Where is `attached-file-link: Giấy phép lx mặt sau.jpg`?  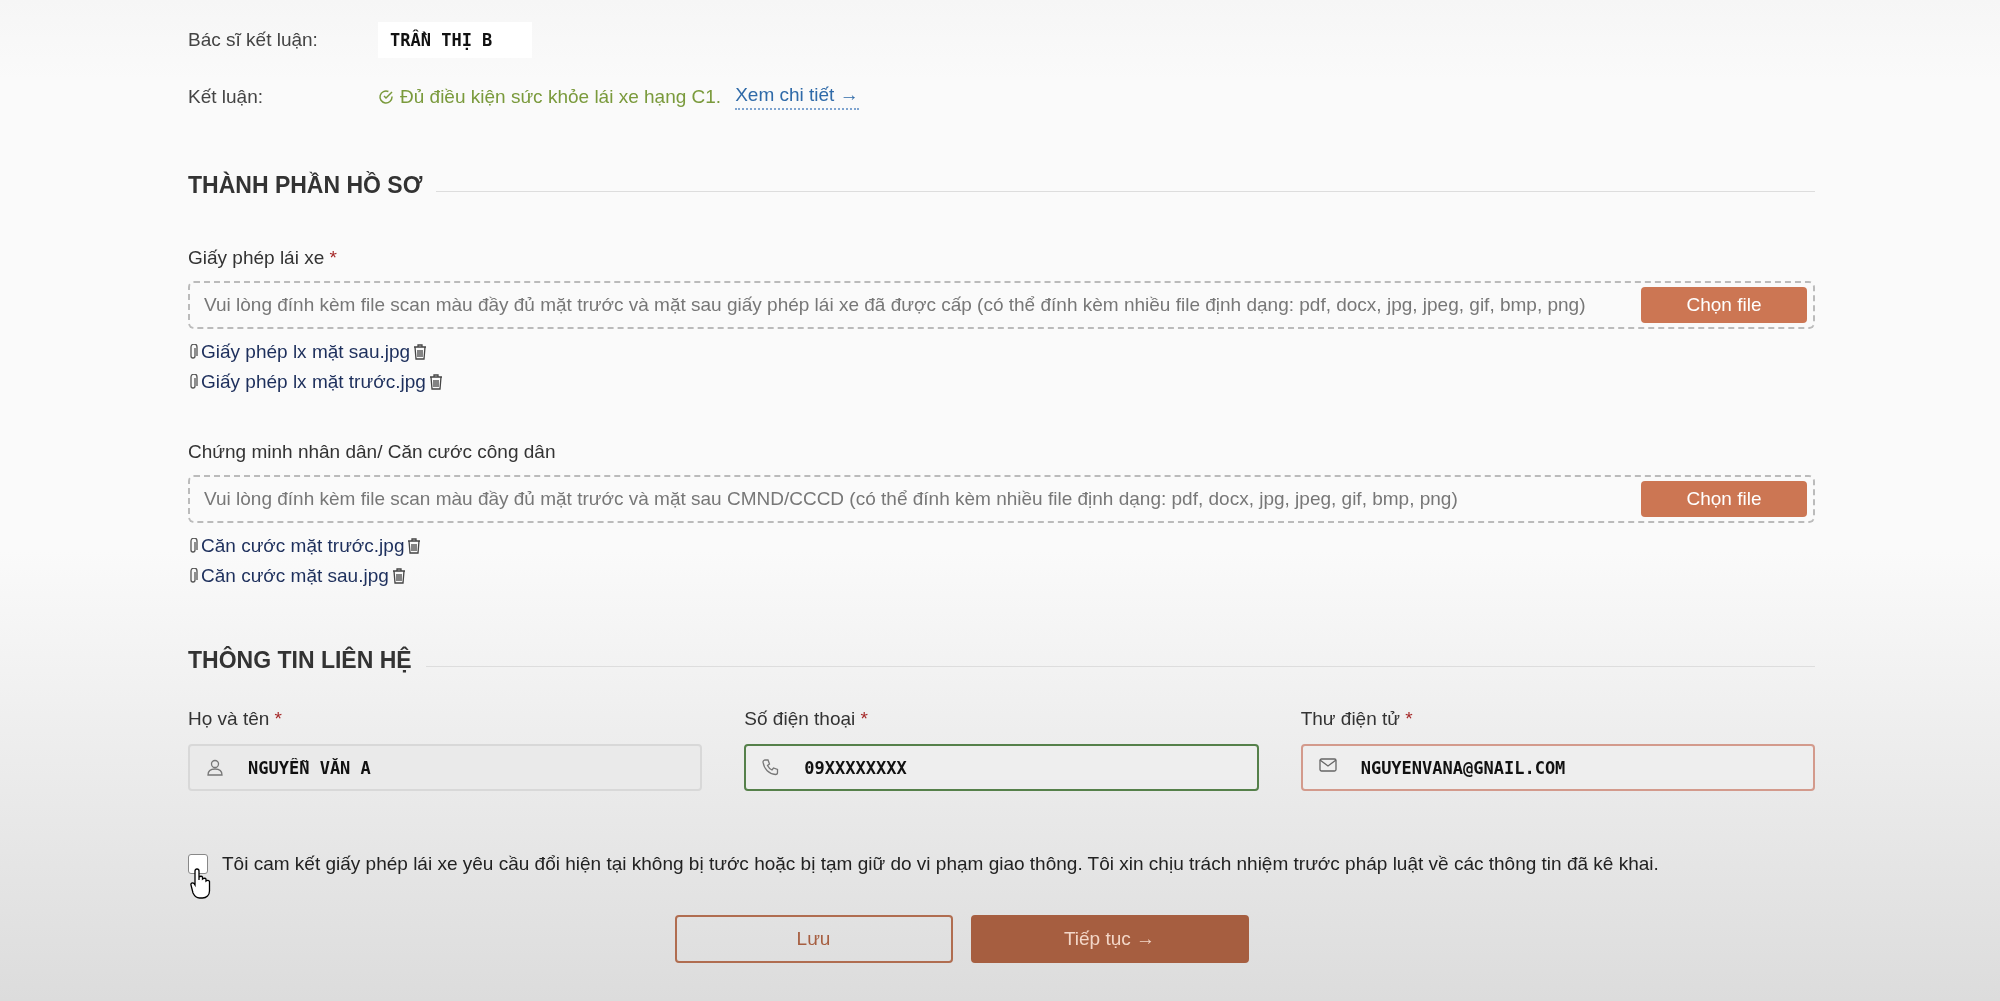
attached-file-link: Giấy phép lx mặt sau.jpg is located at coordinates (306, 352).